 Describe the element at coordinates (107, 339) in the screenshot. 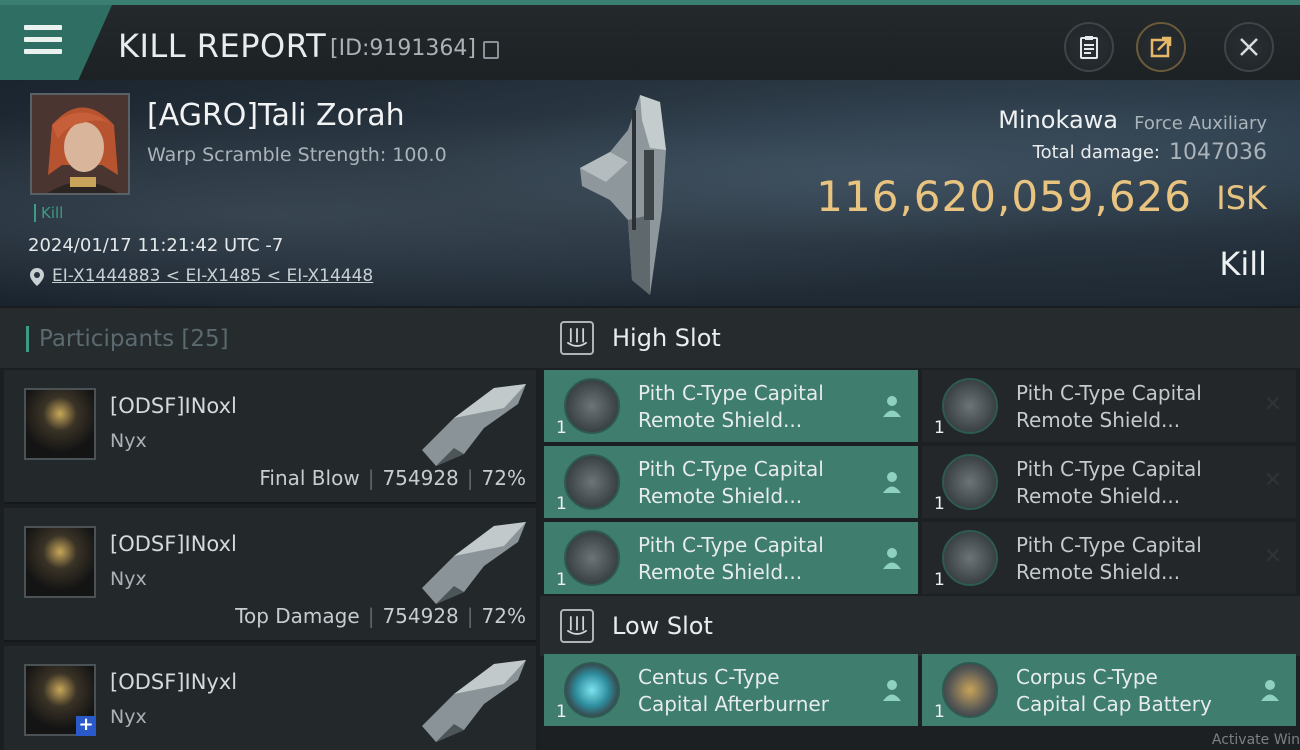

I see `participants-label: Participants` at that location.